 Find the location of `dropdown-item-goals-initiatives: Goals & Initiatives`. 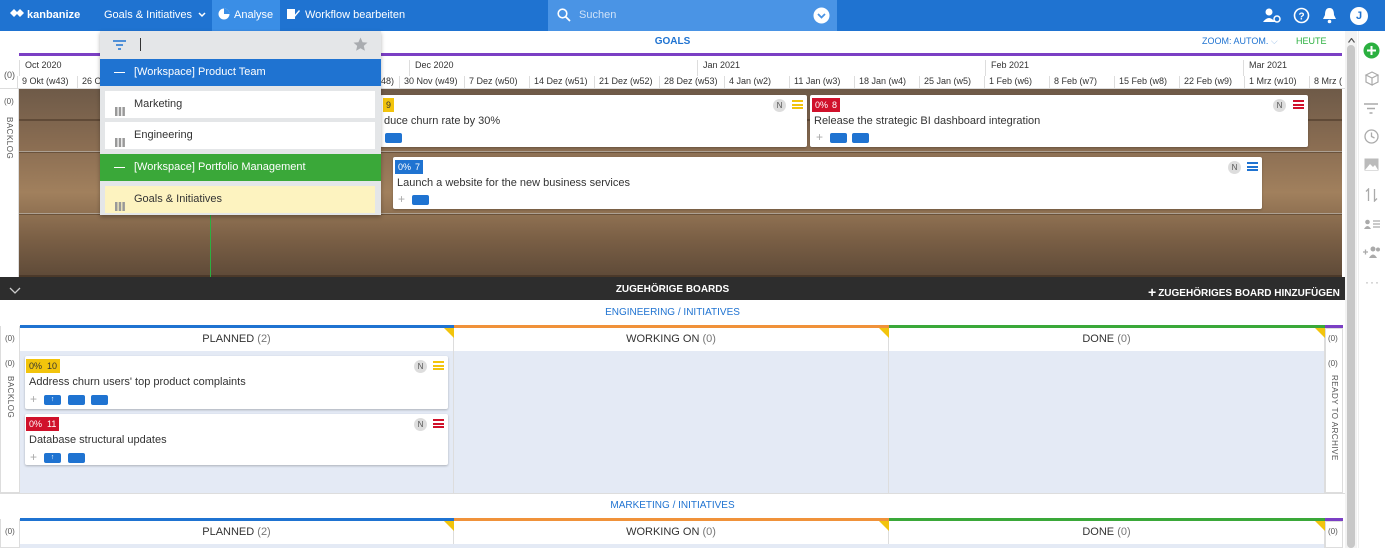

dropdown-item-goals-initiatives: Goals & Initiatives is located at coordinates (240, 199).